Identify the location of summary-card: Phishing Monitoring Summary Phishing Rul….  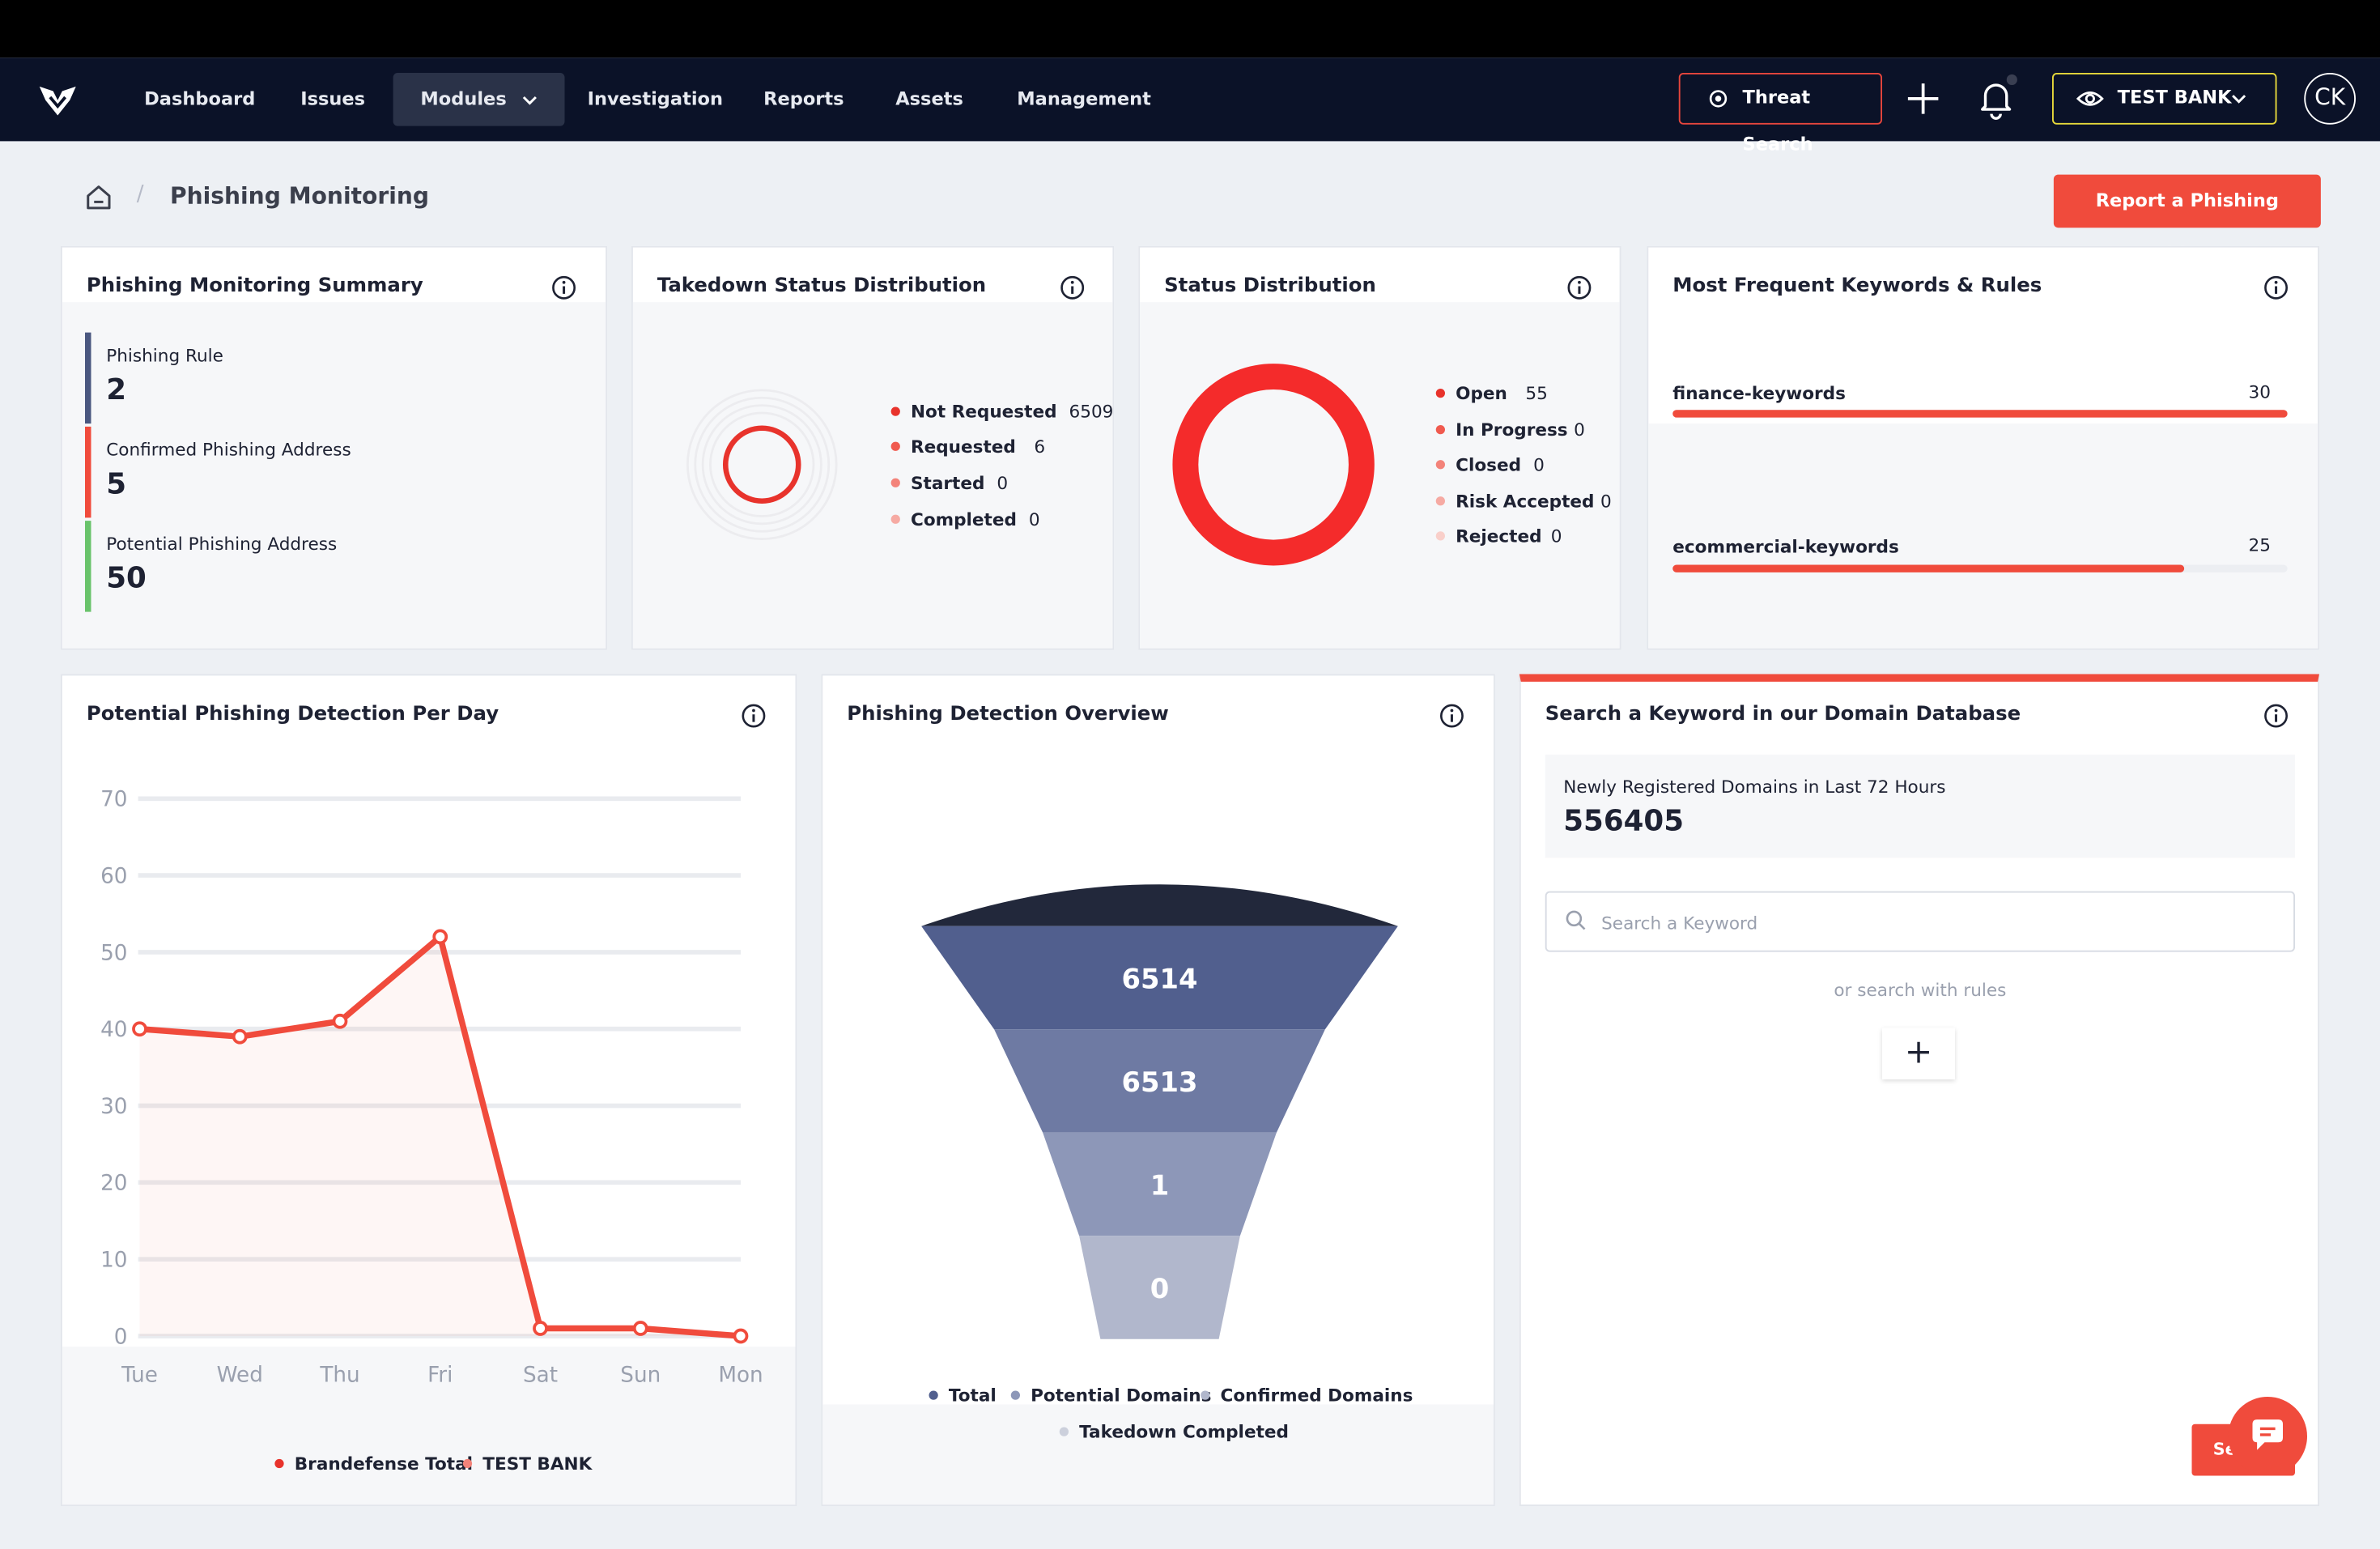
(334, 448).